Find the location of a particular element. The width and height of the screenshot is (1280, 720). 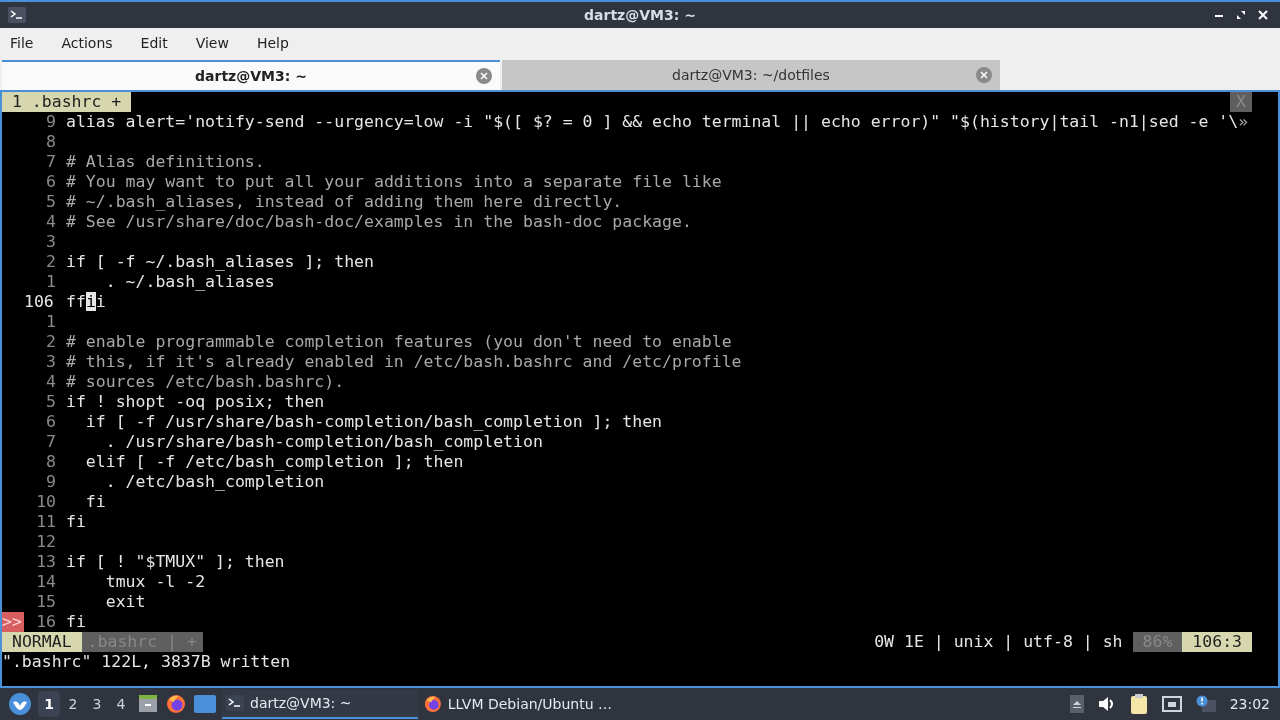

line-number: 16 is located at coordinates (45, 621).